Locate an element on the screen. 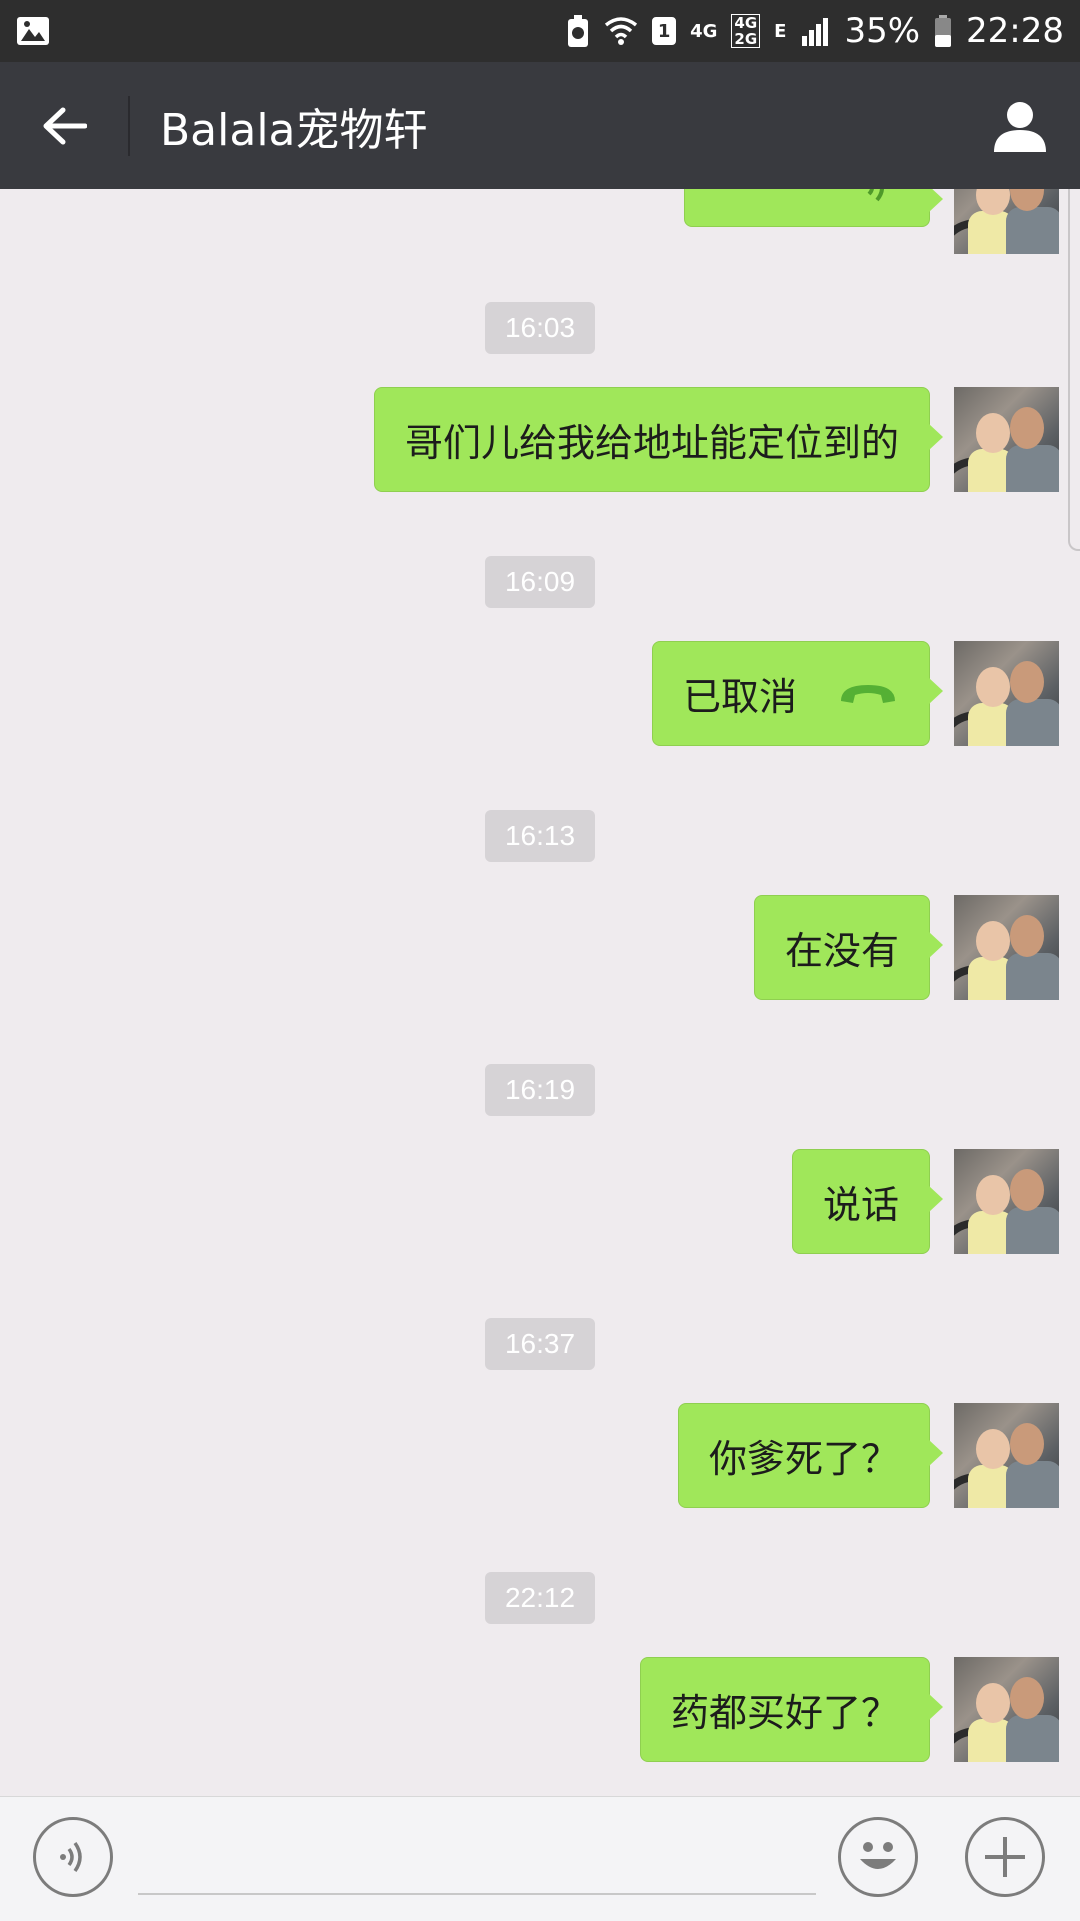 Image resolution: width=1080 pixels, height=1921 pixels. signal-icon is located at coordinates (815, 32).